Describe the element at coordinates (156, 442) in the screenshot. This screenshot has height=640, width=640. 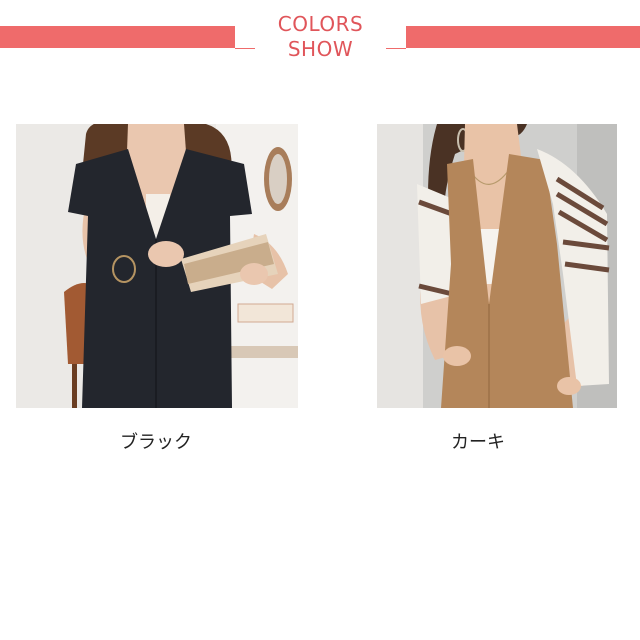
I see `variant-label-black: ブラック` at that location.